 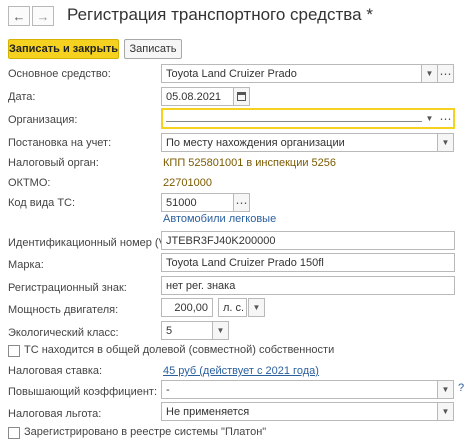 I want to click on back-arrow-icon: ←, so click(x=19, y=16).